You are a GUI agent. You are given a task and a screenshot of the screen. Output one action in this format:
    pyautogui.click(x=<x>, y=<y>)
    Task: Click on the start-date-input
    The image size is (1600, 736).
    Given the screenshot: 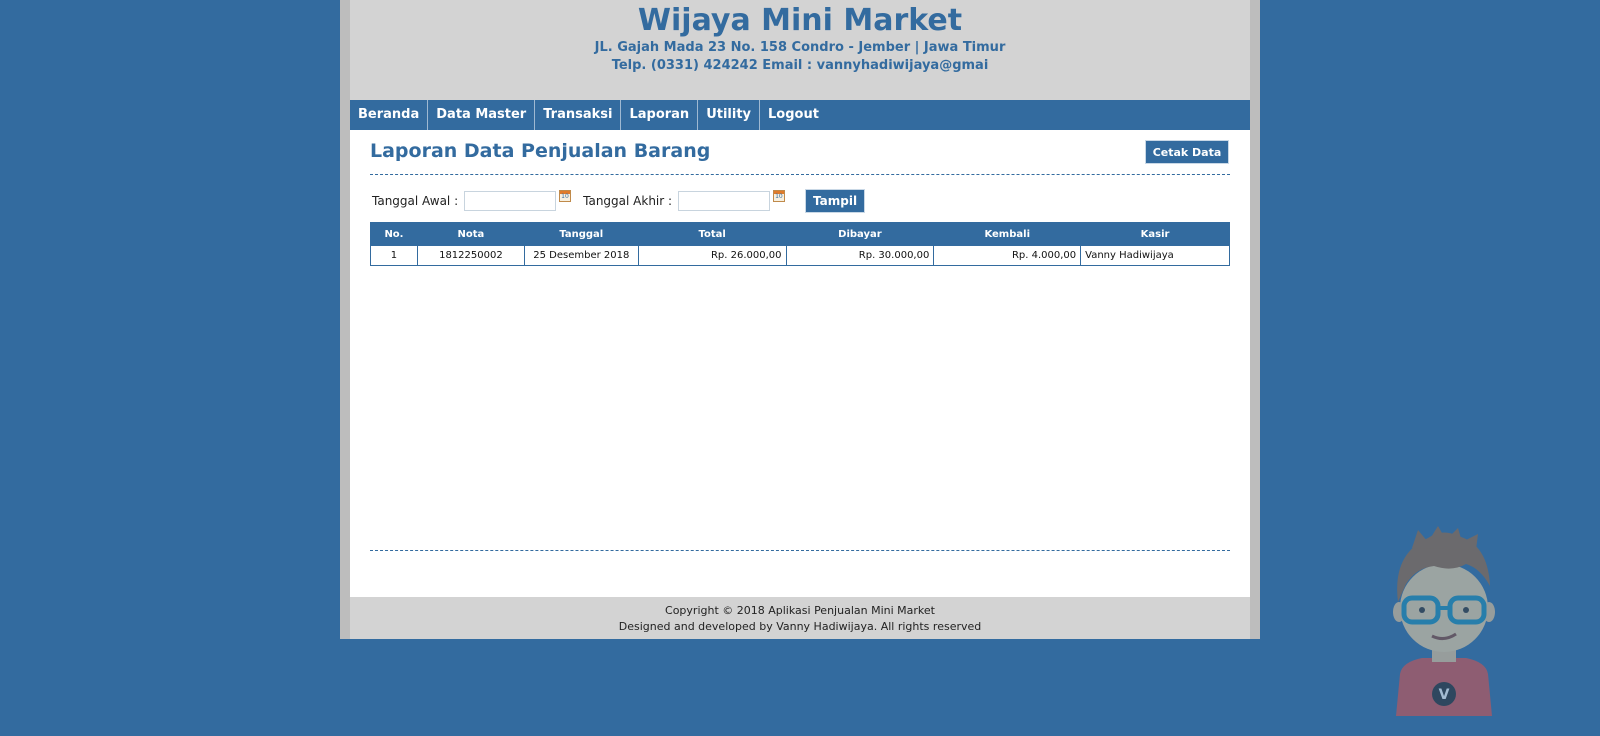 What is the action you would take?
    pyautogui.click(x=510, y=201)
    